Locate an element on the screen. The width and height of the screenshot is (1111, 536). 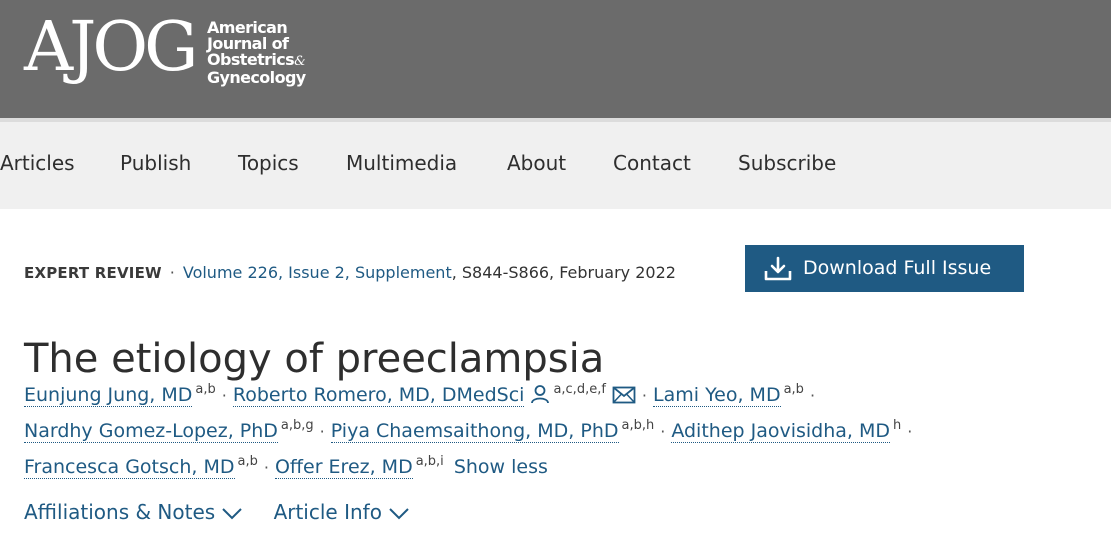
author-affiliation-sup: a,c,d,e,f is located at coordinates (579, 389).